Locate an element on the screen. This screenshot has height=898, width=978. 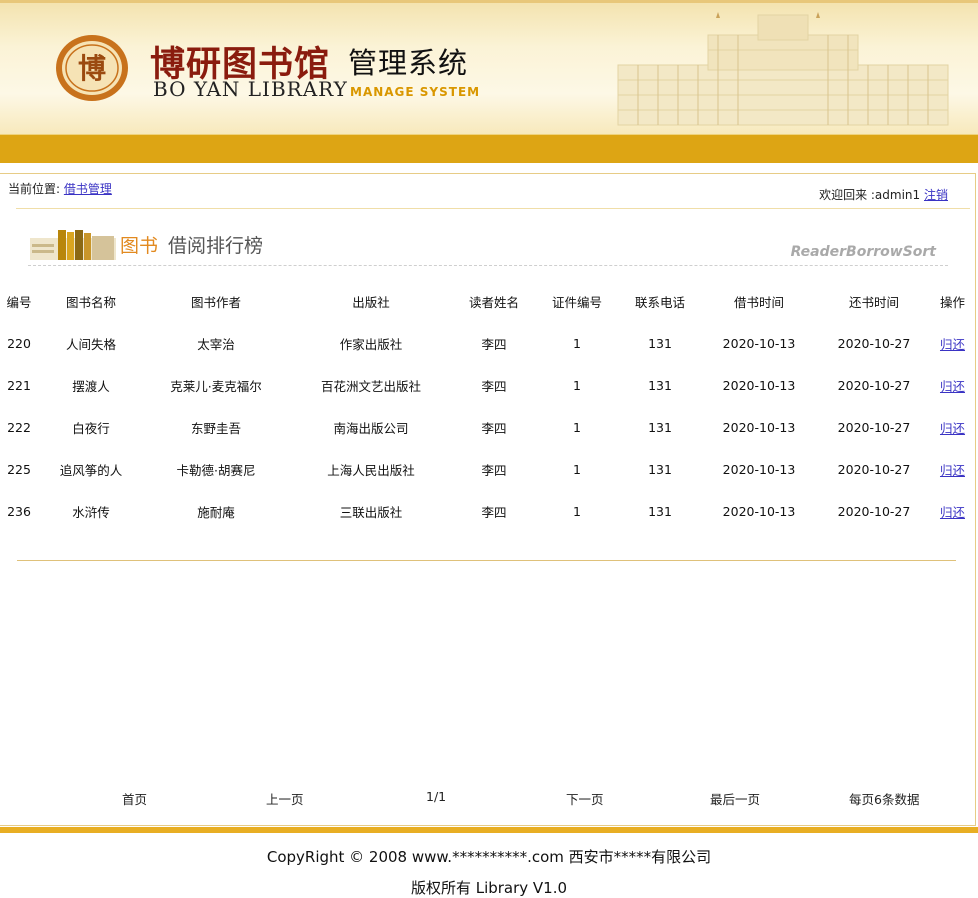
pagination: 首页 上一页 1/1 下一页 最后一页 每页6条数据 is located at coordinates (487, 799).